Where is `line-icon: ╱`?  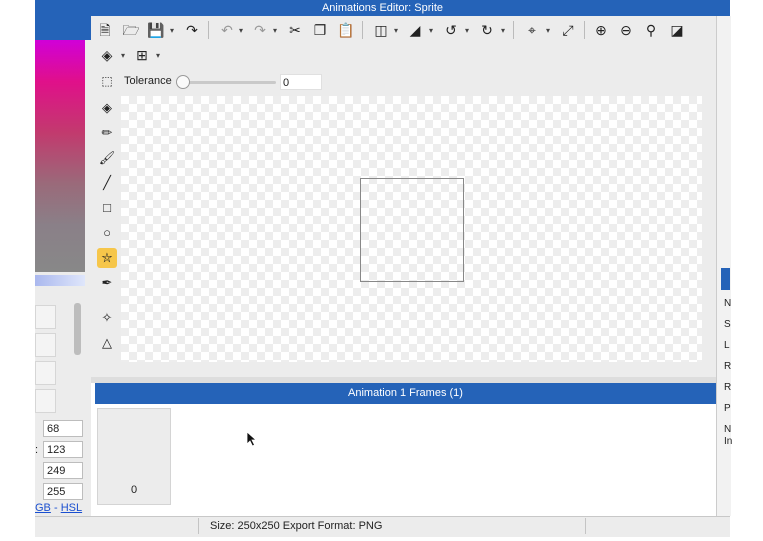 line-icon: ╱ is located at coordinates (107, 183).